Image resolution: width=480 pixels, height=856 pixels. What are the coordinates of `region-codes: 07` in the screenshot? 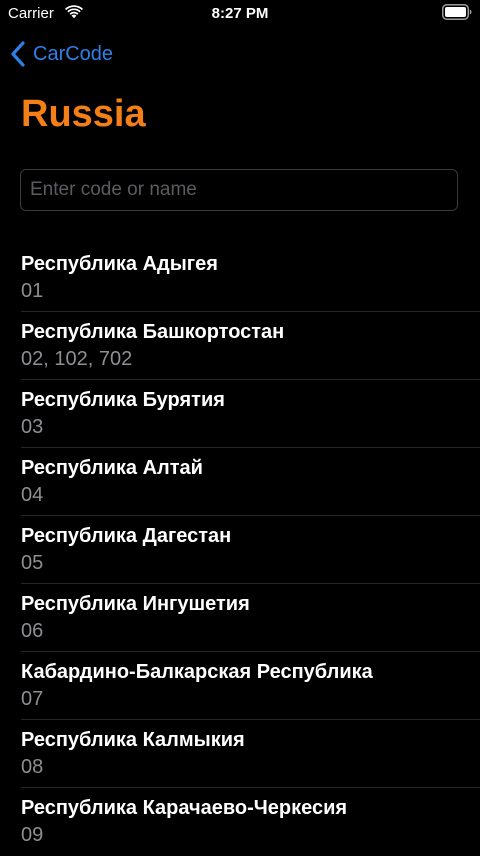 It's located at (32, 699).